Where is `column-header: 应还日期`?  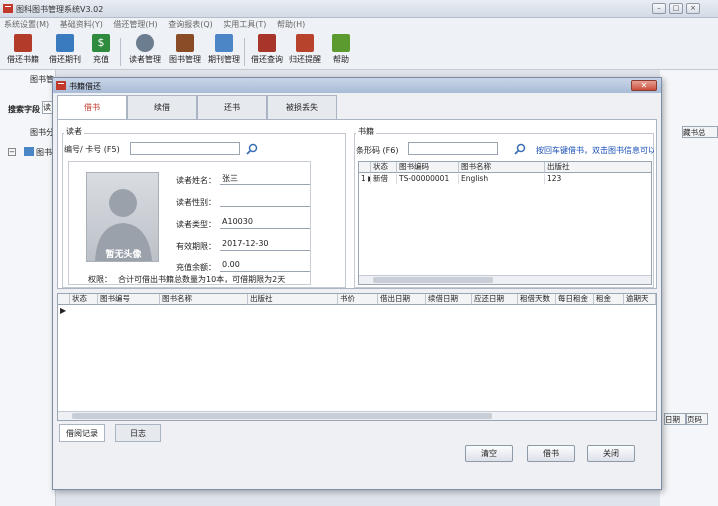
column-header: 应还日期 is located at coordinates (495, 299).